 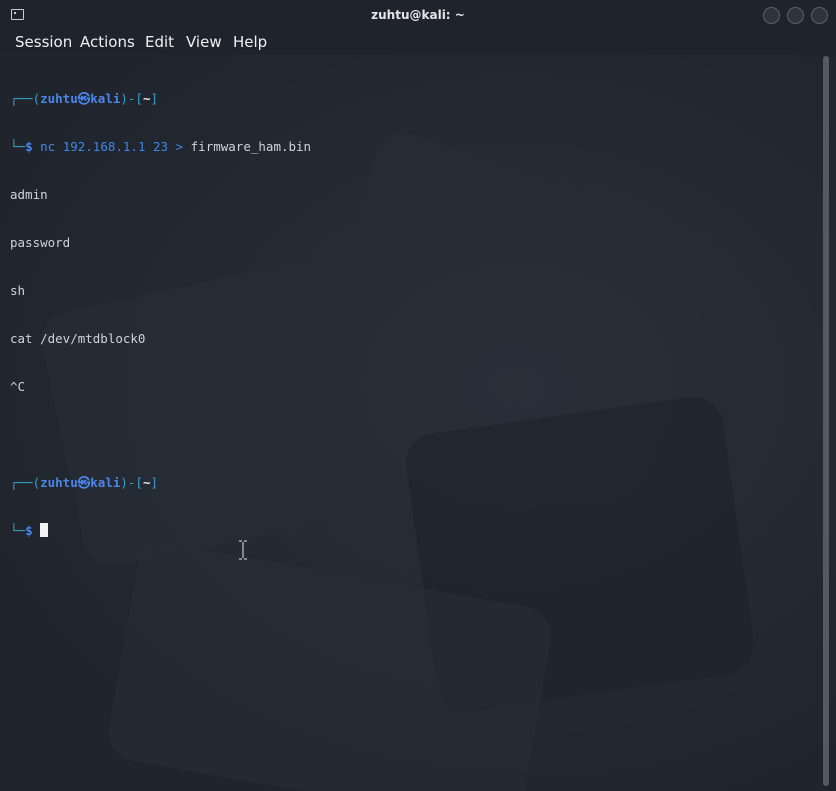 I want to click on ibeam-cursor-icon, so click(x=243, y=550).